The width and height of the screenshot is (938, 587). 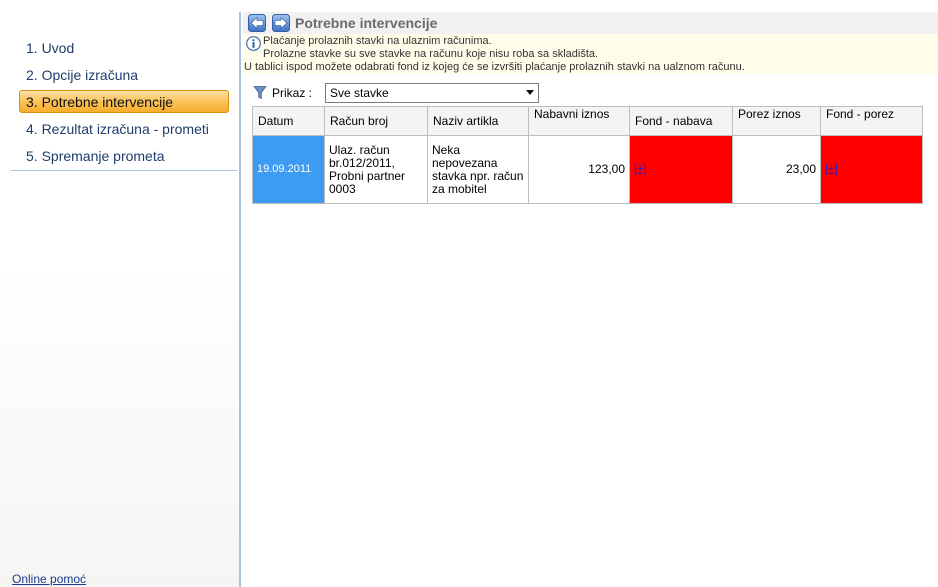 I want to click on col-header-porez-iznos: Porez iznos, so click(x=776, y=121).